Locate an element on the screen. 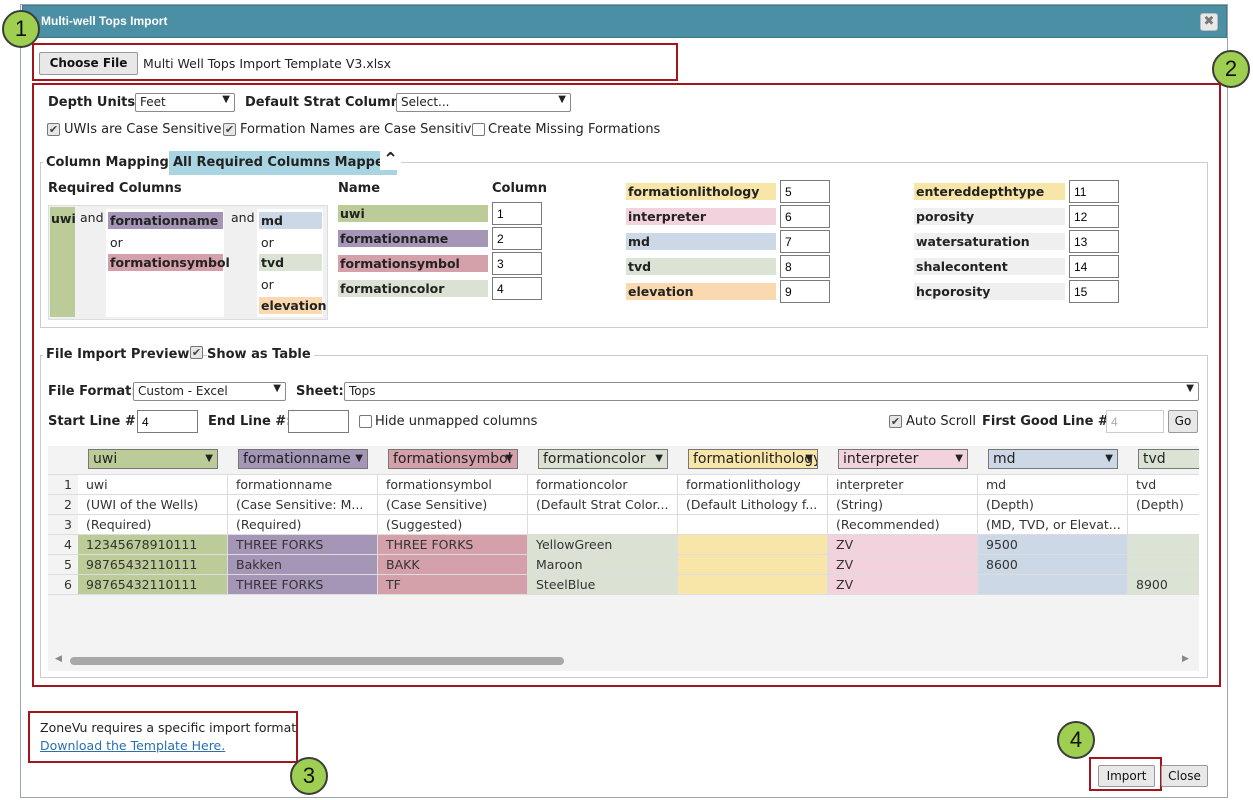 The image size is (1253, 800). table-cell: uwi is located at coordinates (153, 485).